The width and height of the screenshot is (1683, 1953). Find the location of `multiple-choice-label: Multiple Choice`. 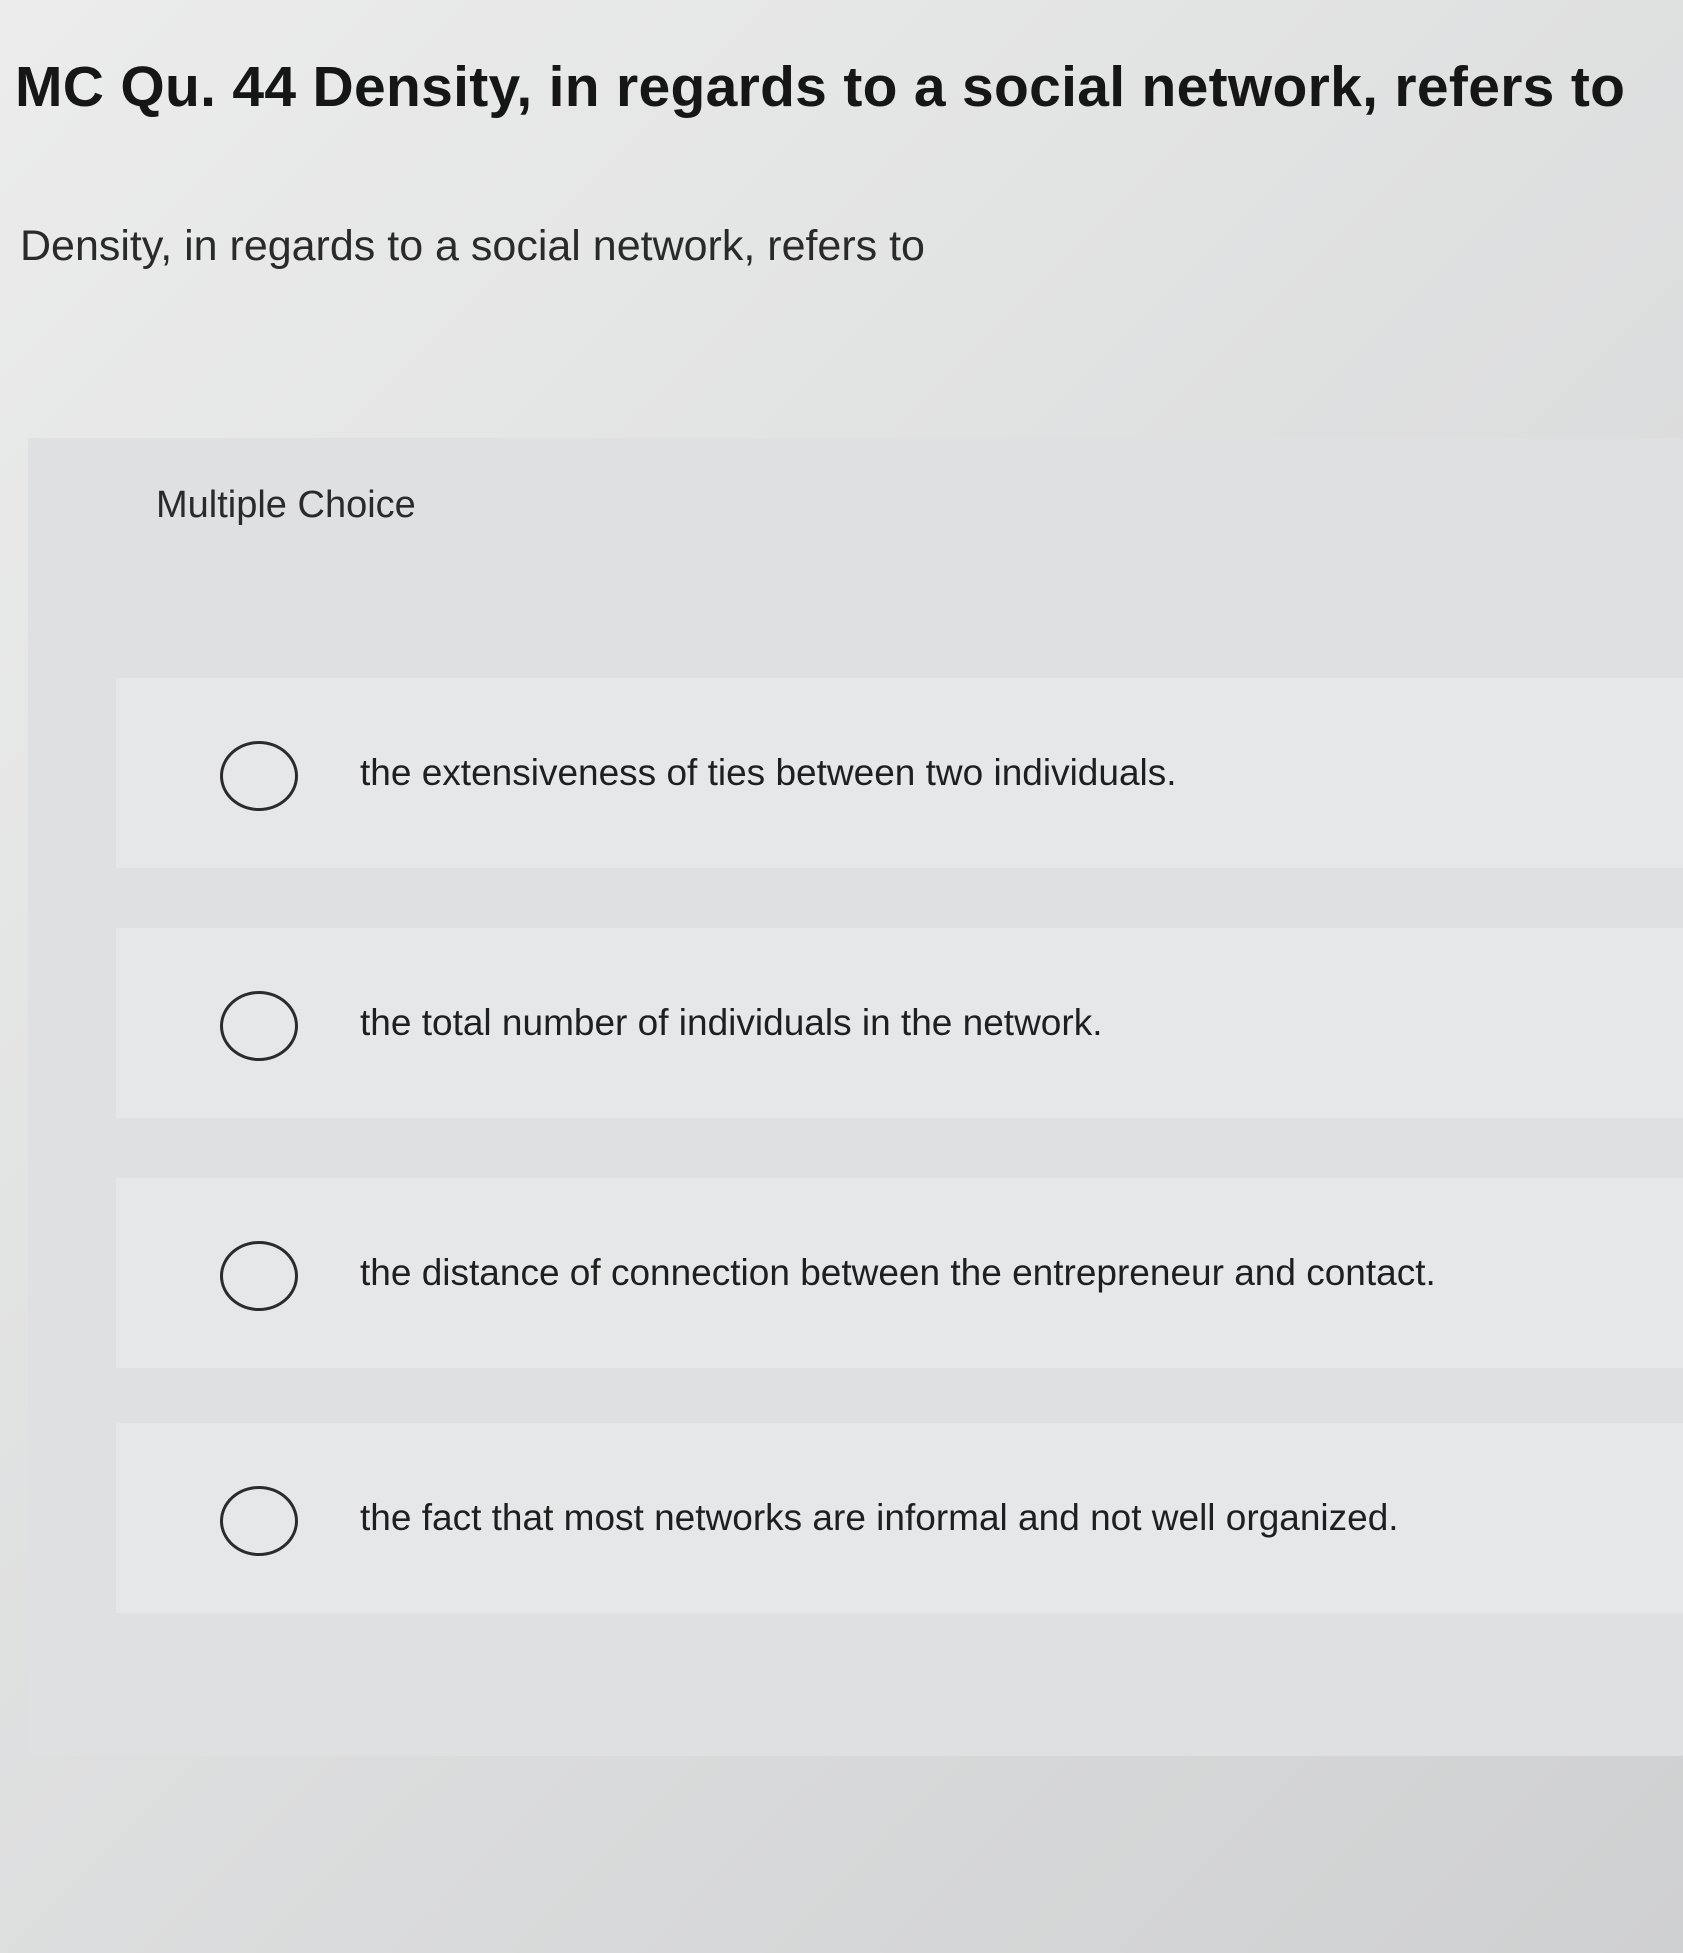

multiple-choice-label: Multiple Choice is located at coordinates (286, 505).